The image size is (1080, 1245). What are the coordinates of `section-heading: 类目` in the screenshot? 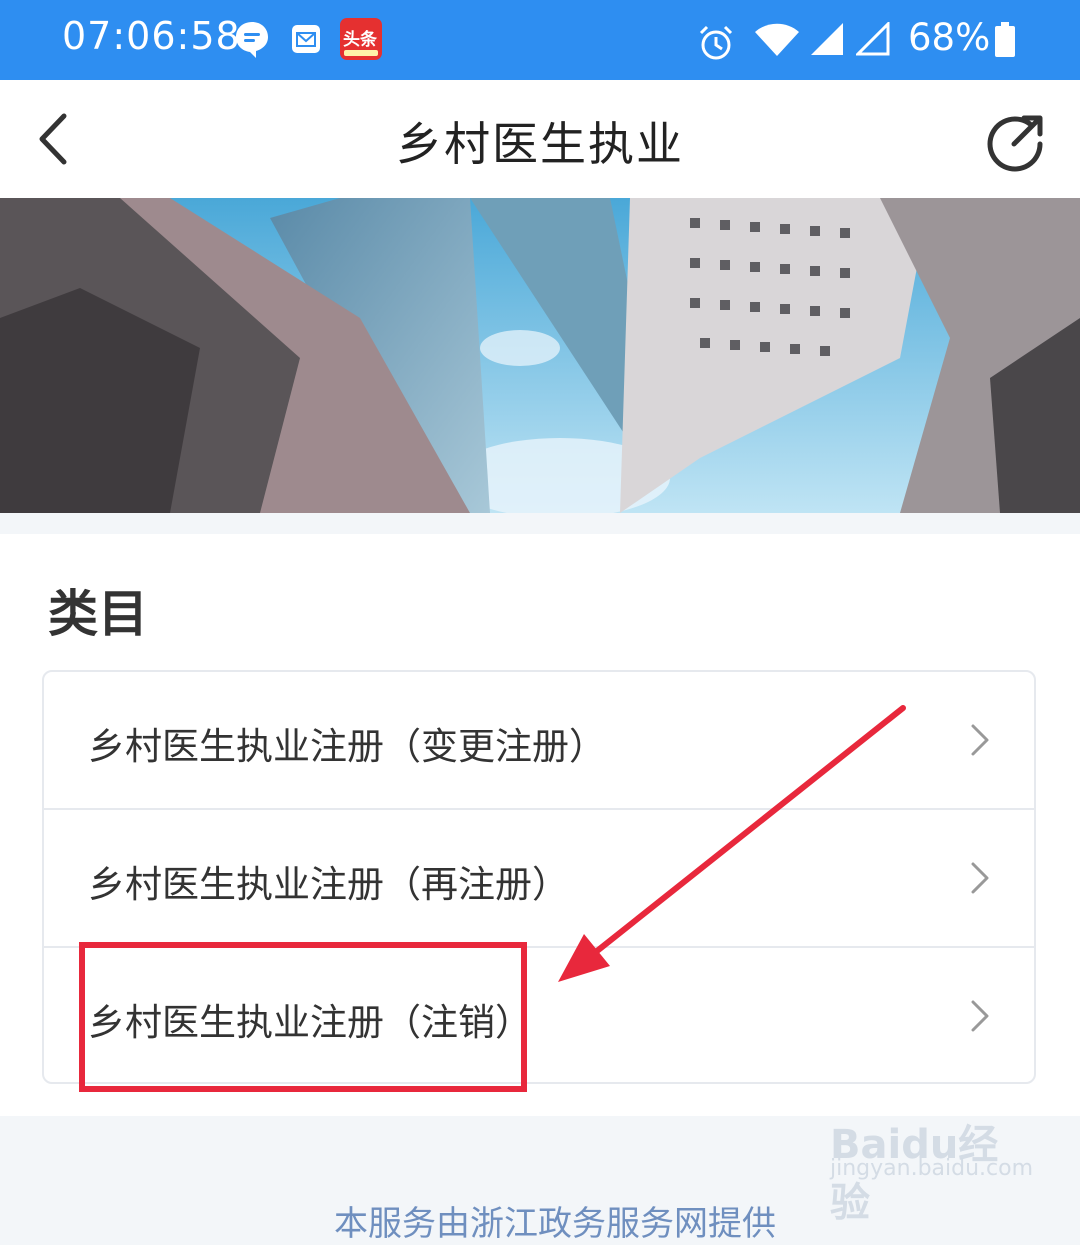 It's located at (98, 614).